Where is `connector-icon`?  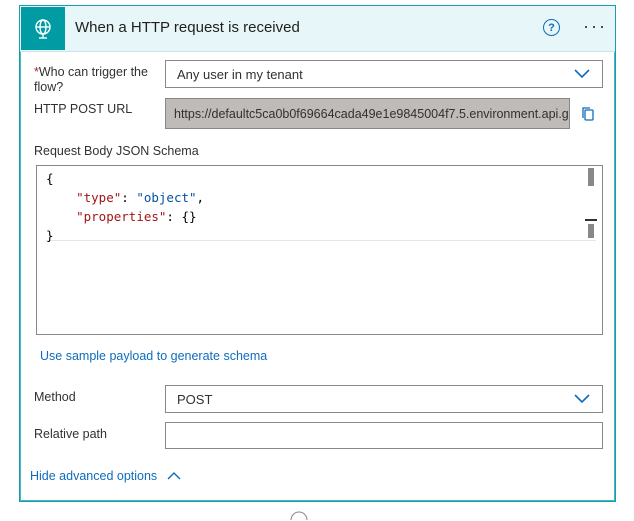 connector-icon is located at coordinates (299, 516).